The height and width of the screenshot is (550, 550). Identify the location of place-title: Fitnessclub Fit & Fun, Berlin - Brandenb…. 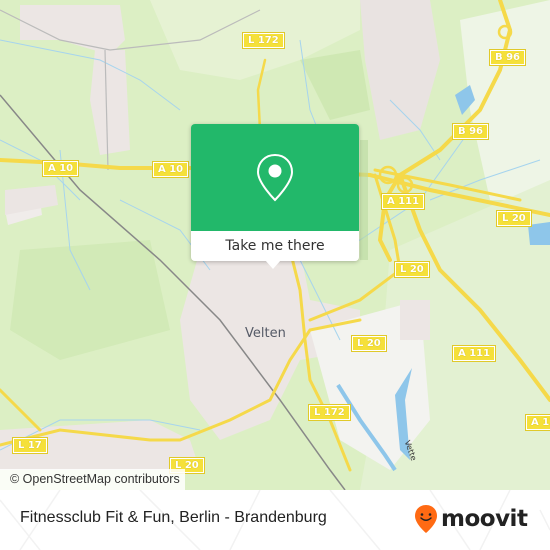
(173, 517).